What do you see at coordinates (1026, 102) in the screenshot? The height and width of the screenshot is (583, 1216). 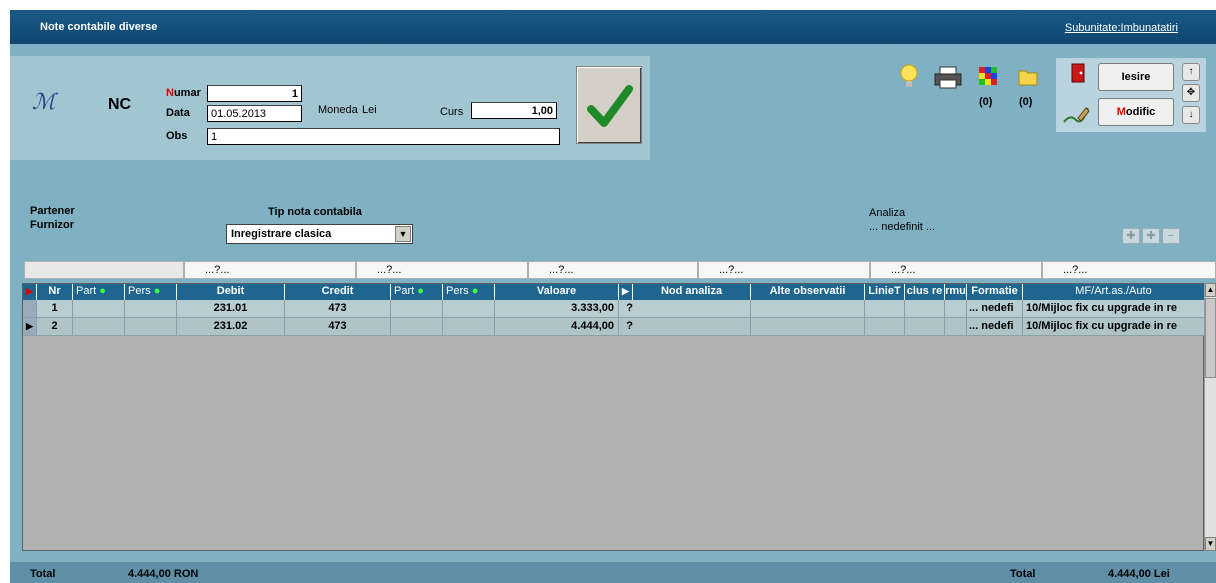 I see `folder-count: (0)` at bounding box center [1026, 102].